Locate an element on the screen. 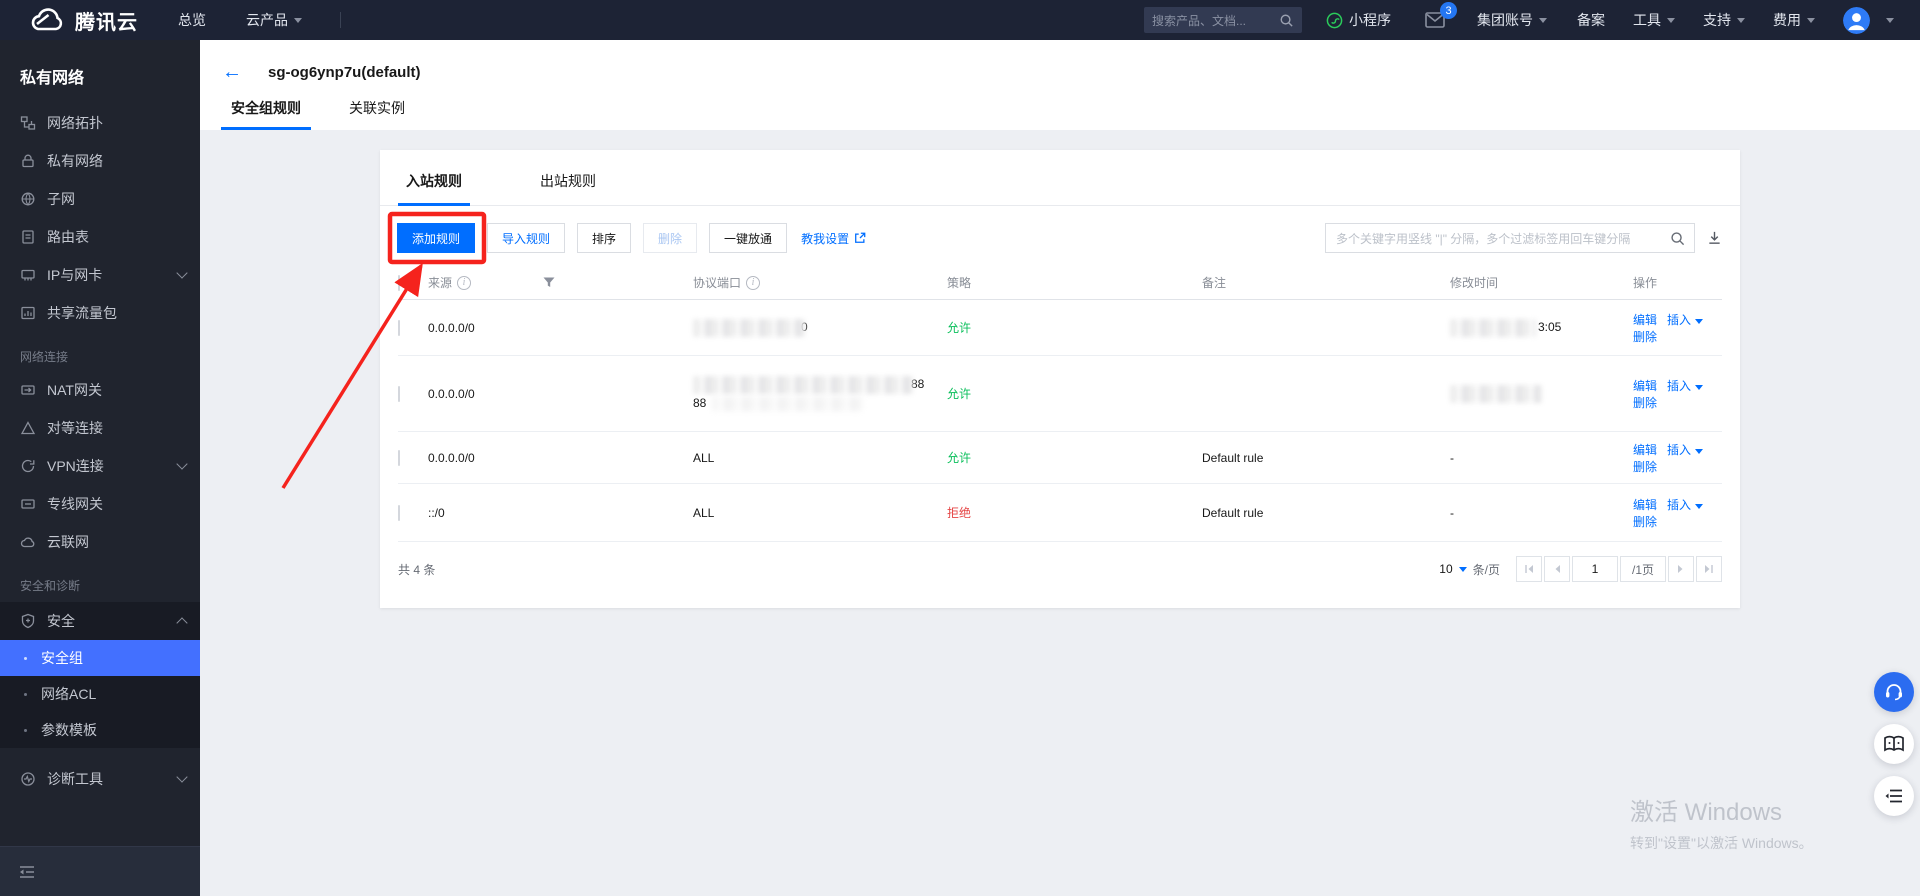 This screenshot has width=1920, height=896. windows-activation-watermark: 激活 Windows 转到"设置"以激活 Windows。 is located at coordinates (1721, 825).